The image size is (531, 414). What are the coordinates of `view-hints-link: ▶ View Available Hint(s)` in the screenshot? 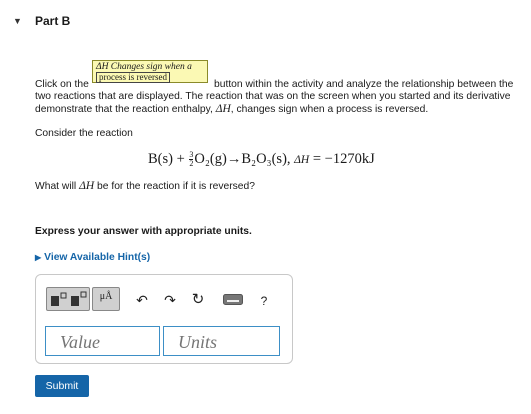 It's located at (92, 257).